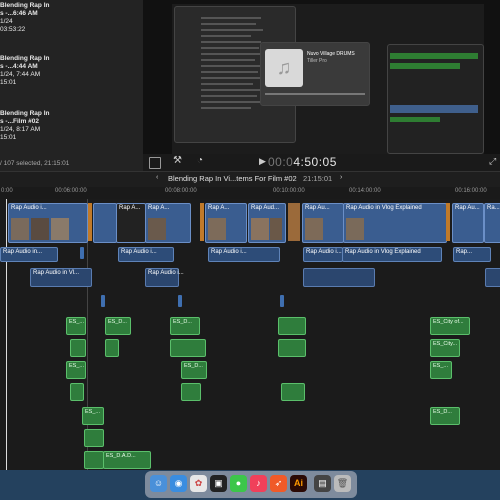  What do you see at coordinates (198, 483) in the screenshot?
I see `photos-icon: ✿` at bounding box center [198, 483].